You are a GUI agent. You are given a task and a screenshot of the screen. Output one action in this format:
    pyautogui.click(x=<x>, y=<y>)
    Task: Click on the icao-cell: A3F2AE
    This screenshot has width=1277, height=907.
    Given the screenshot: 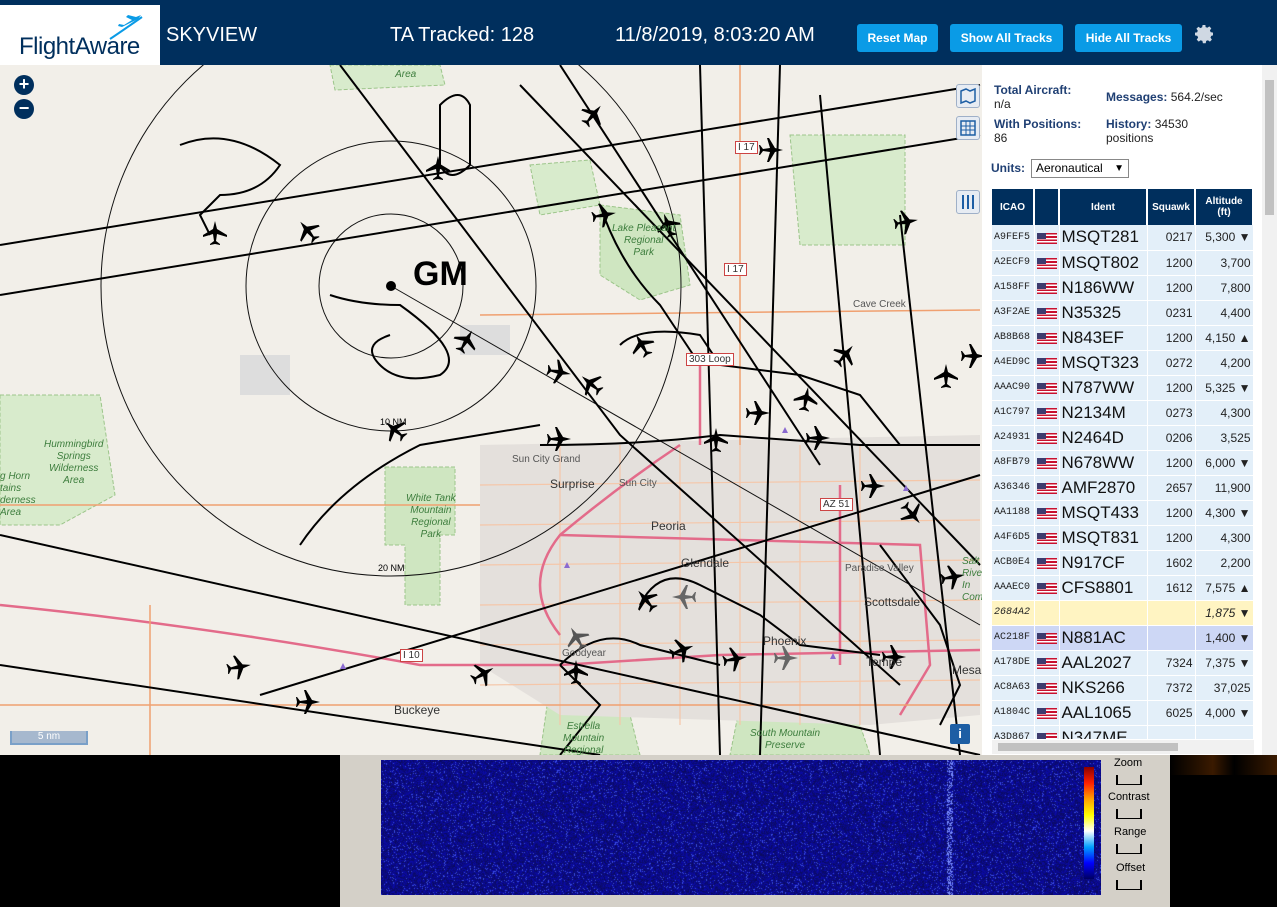 What is the action you would take?
    pyautogui.click(x=1013, y=313)
    